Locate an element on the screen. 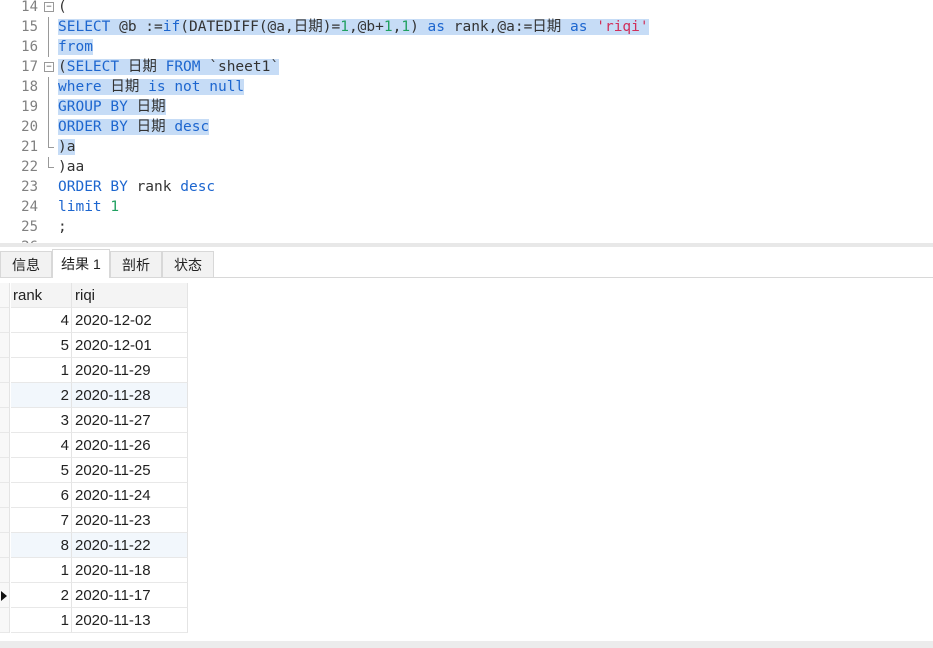 Image resolution: width=933 pixels, height=648 pixels. cell-riqi: 2020-11-26 is located at coordinates (130, 445).